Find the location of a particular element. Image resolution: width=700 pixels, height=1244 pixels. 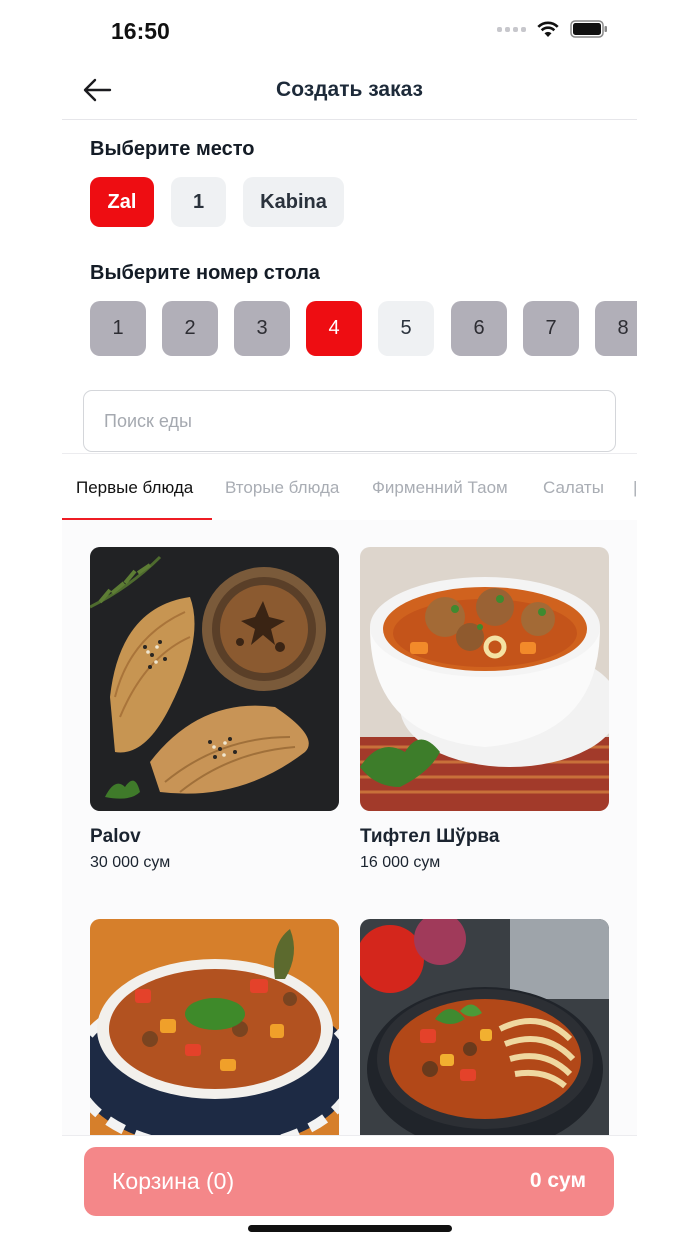

tab-salads: Салаты is located at coordinates (573, 487).